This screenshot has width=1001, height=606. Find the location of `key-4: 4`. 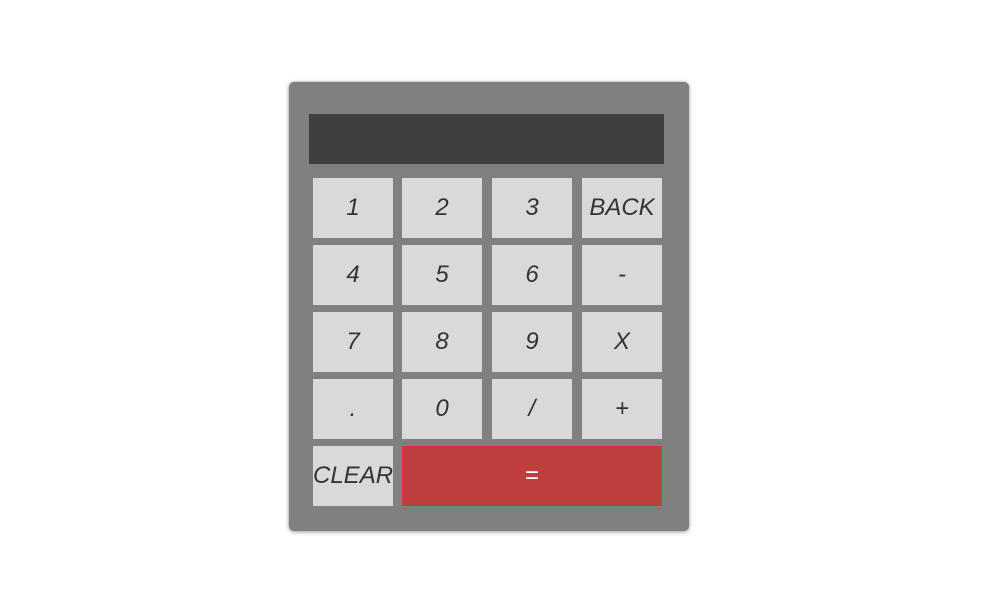

key-4: 4 is located at coordinates (353, 275).